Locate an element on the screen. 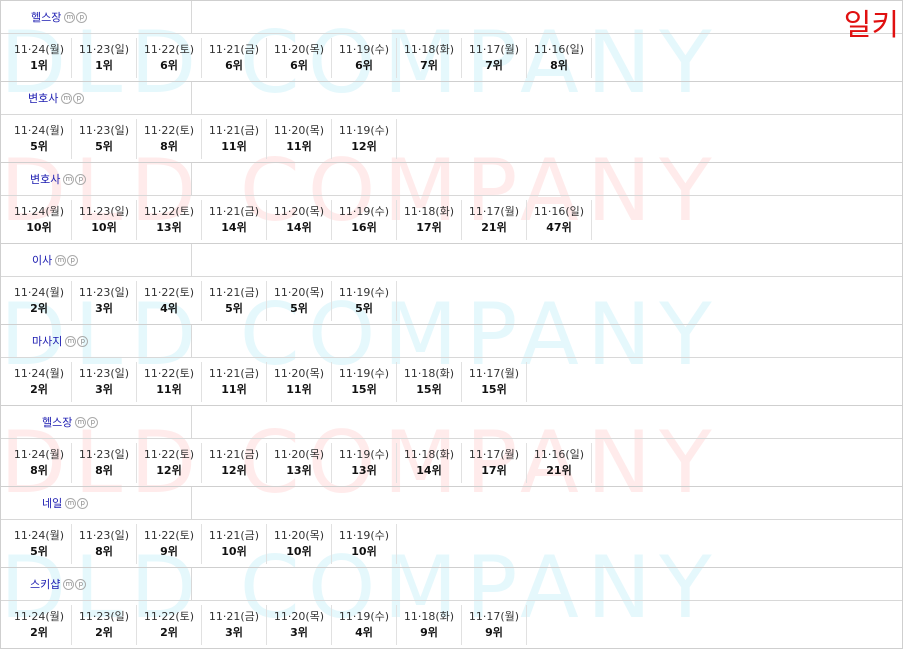 The image size is (905, 657). rank-value: 12위 is located at coordinates (169, 470).